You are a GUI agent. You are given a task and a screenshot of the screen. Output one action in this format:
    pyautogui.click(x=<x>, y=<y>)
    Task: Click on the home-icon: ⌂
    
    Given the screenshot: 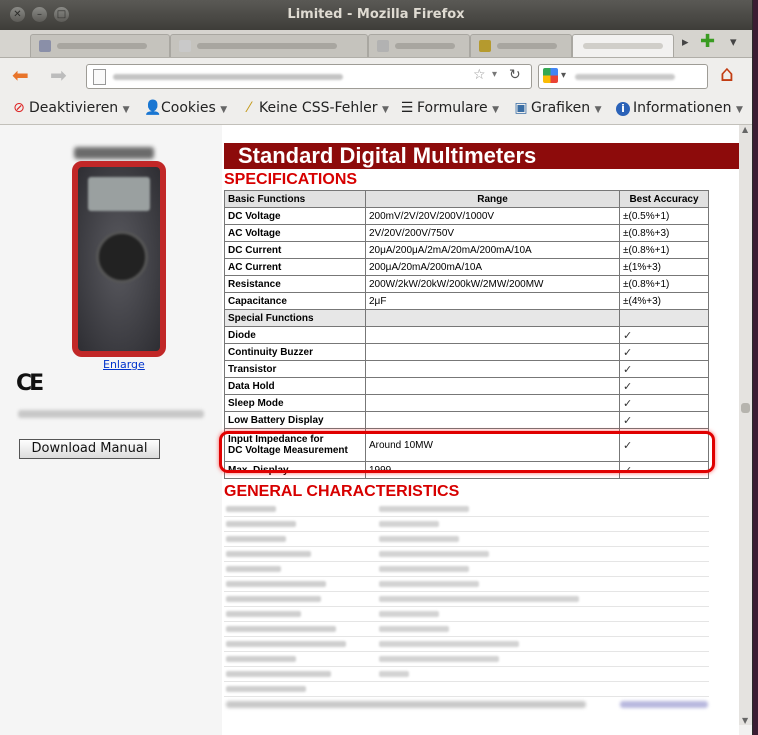 What is the action you would take?
    pyautogui.click(x=727, y=74)
    